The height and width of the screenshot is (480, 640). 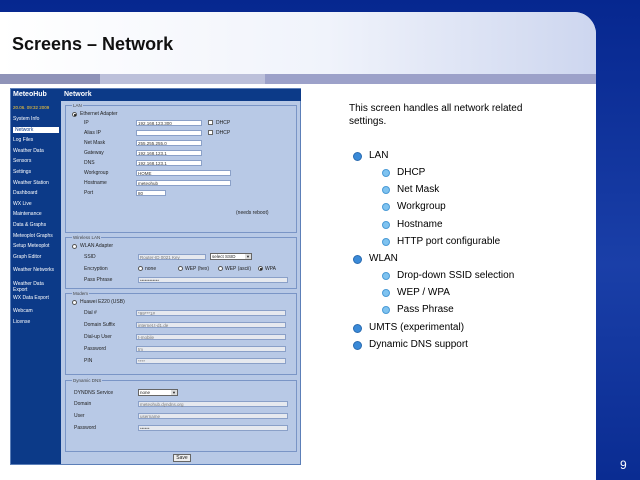 I want to click on bullet-label: LAN, so click(x=379, y=155).